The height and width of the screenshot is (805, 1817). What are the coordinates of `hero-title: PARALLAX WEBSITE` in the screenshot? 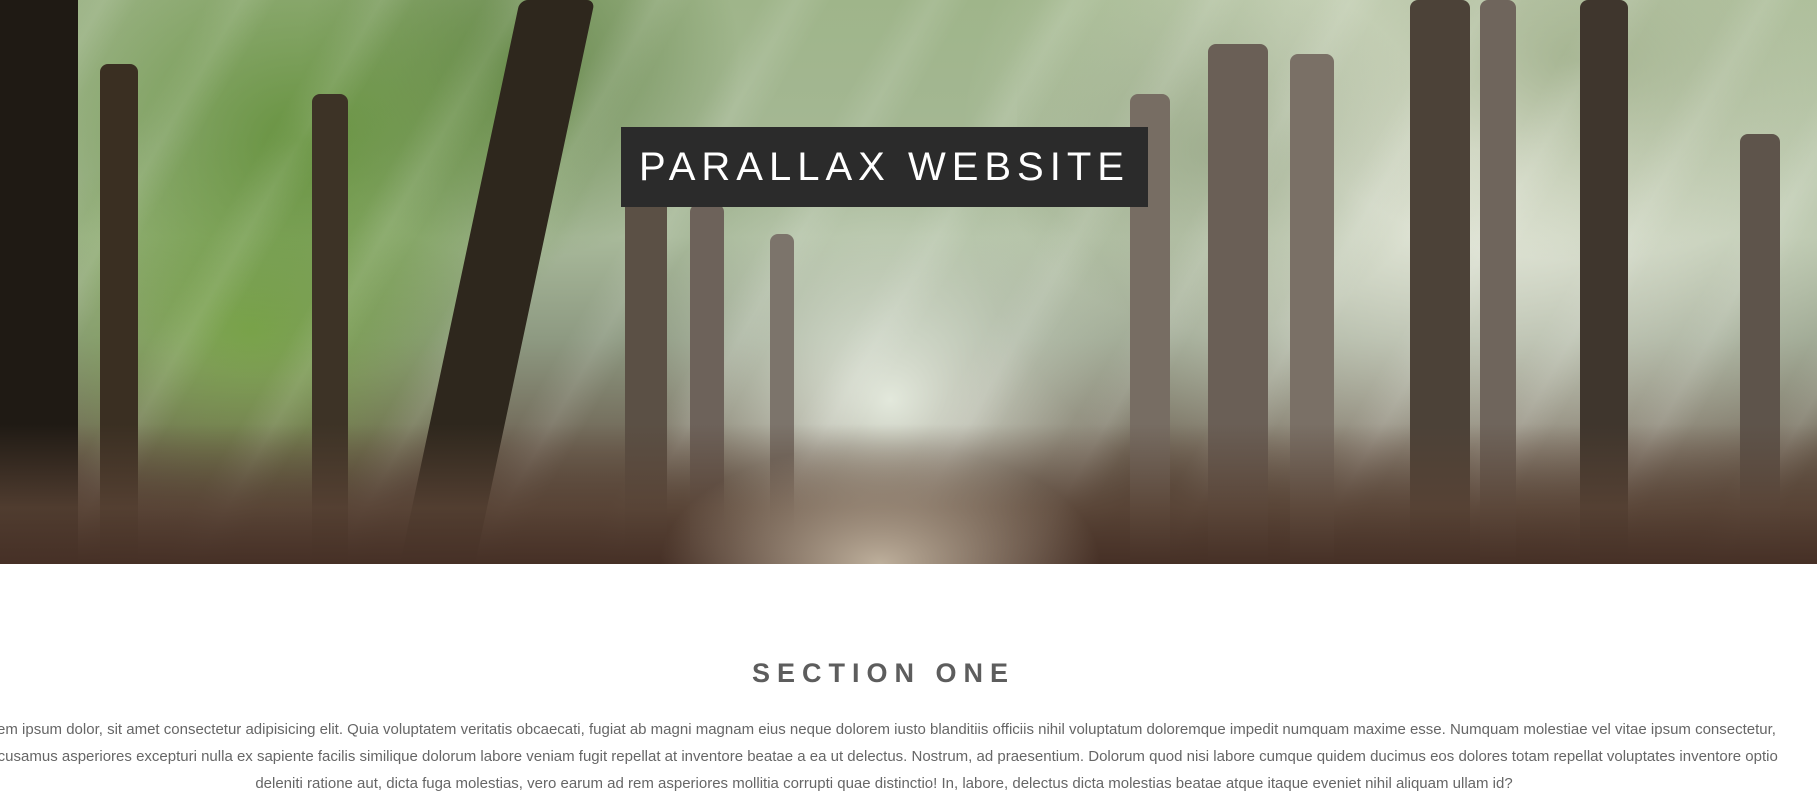 It's located at (884, 166).